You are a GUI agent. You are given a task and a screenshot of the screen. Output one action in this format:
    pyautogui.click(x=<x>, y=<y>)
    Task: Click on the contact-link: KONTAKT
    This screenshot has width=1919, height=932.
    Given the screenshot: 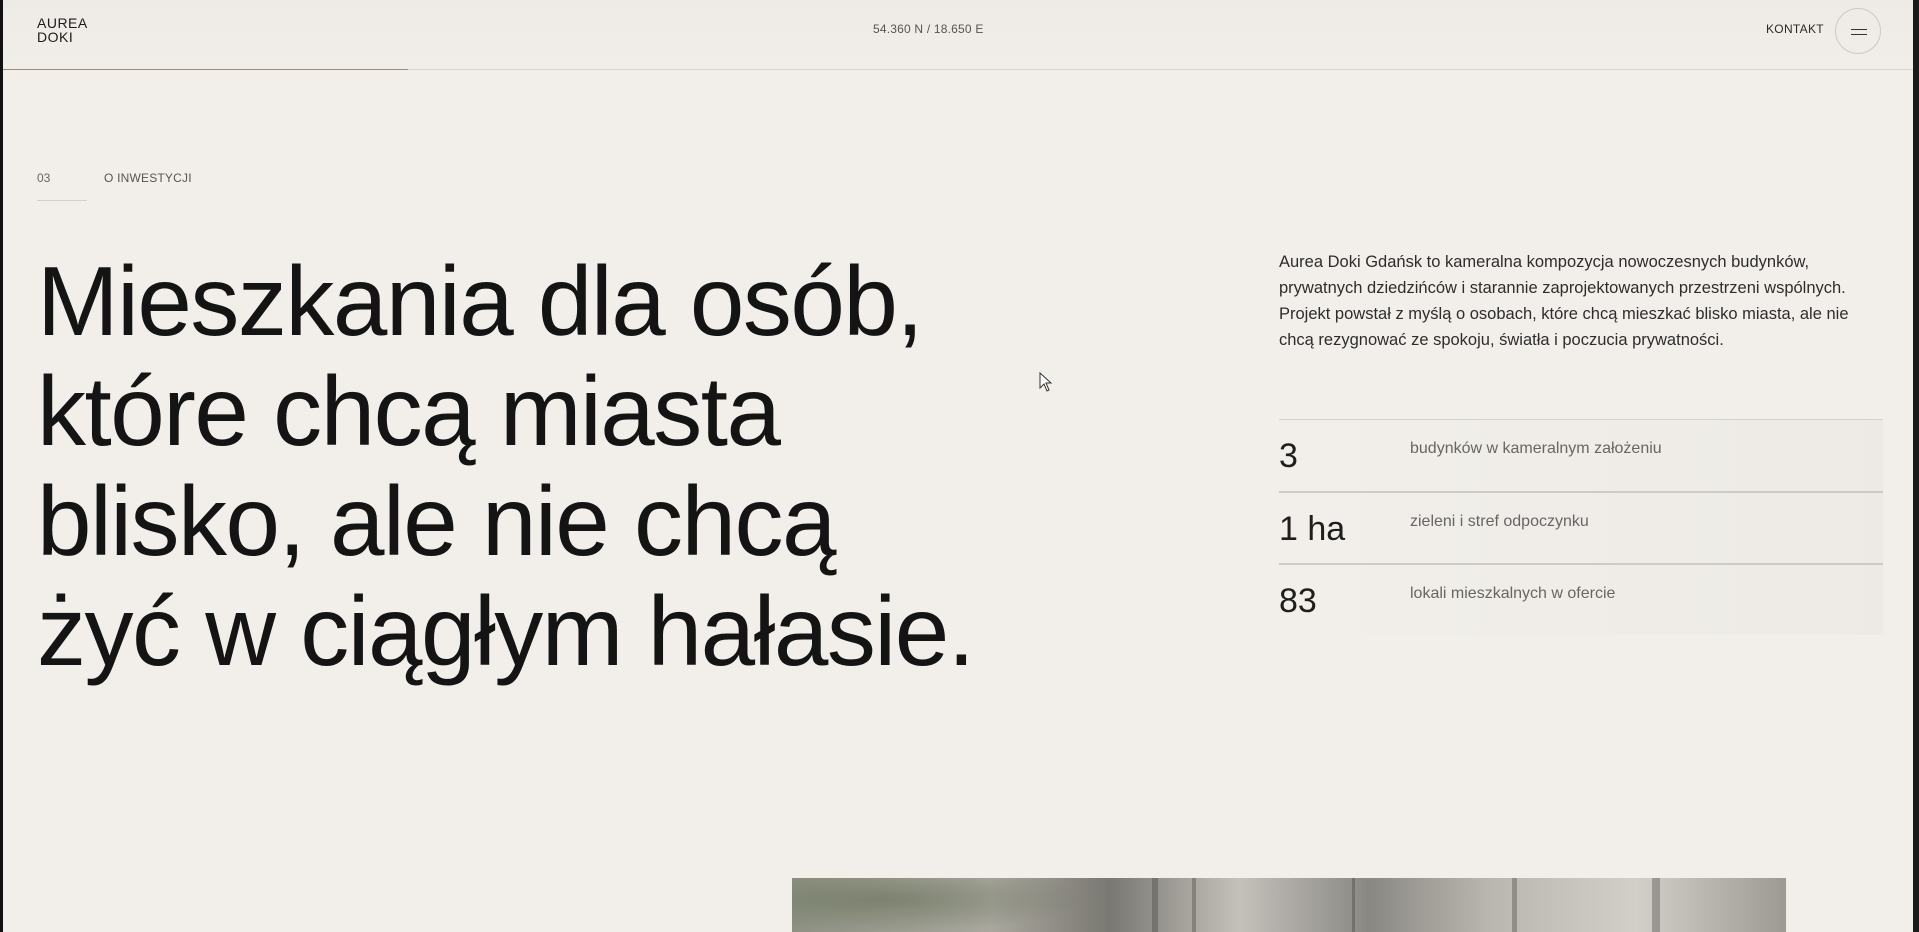 What is the action you would take?
    pyautogui.click(x=1795, y=29)
    